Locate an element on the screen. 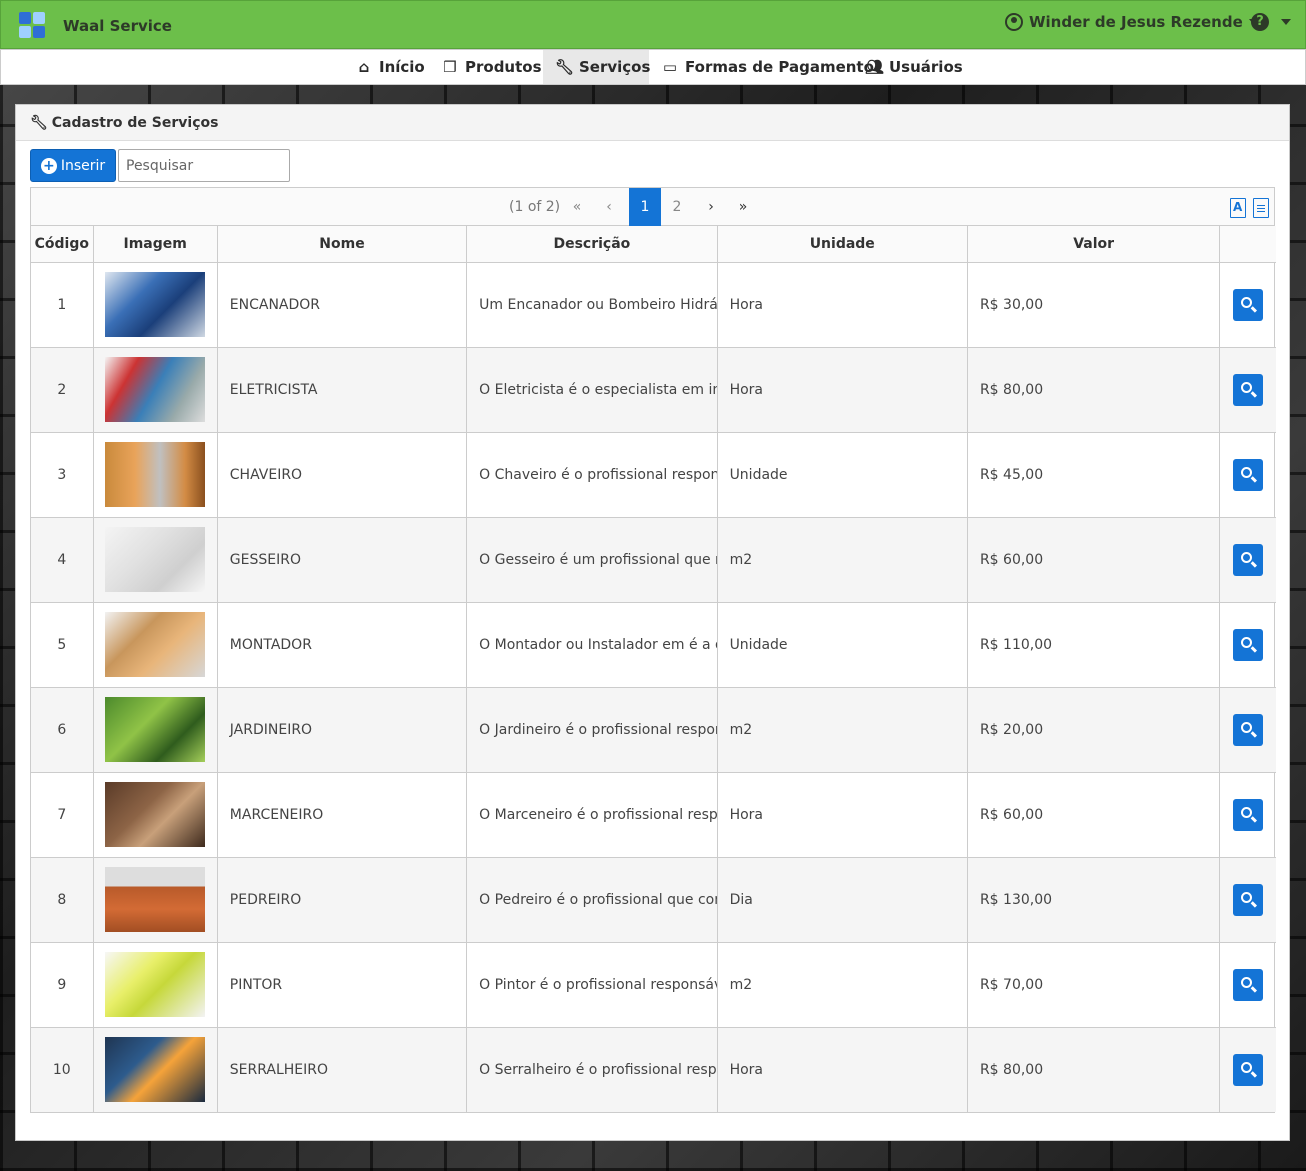 This screenshot has width=1306, height=1171. help-menu: ? is located at coordinates (1271, 22).